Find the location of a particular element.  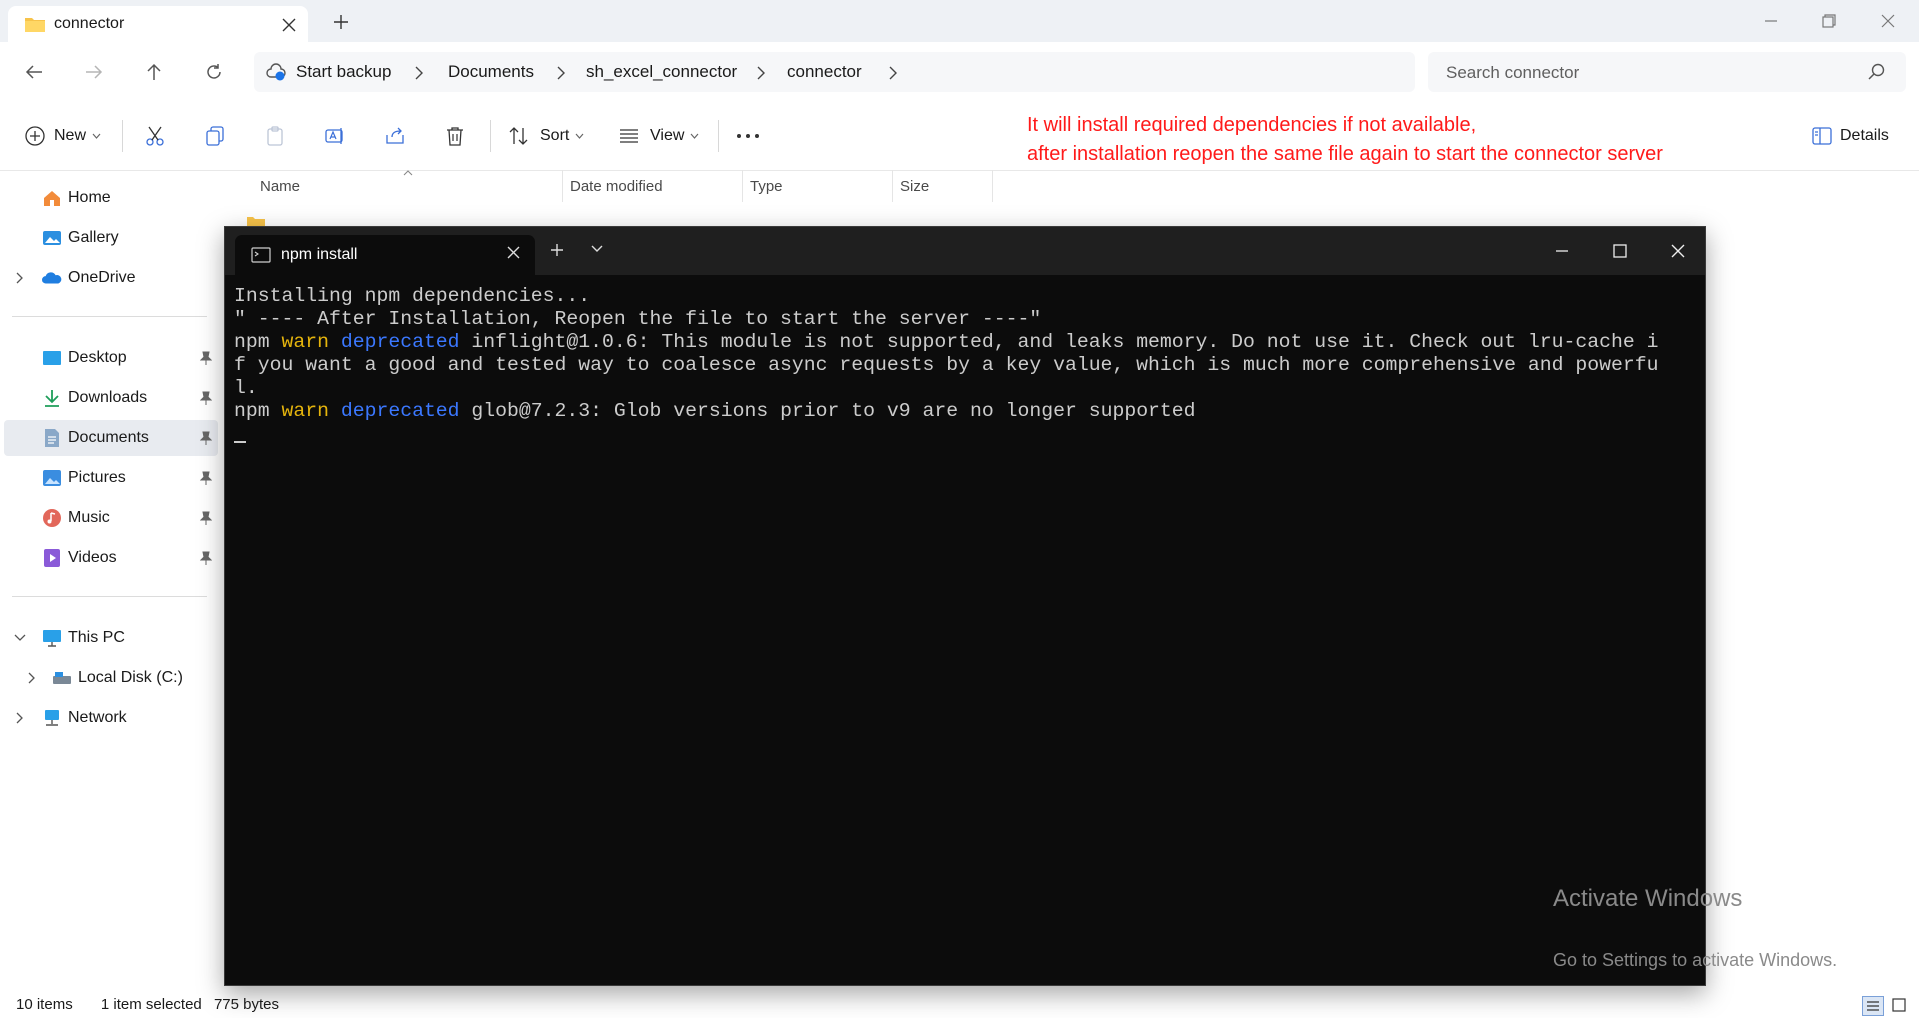

maximize-icon is located at coordinates (1620, 251).